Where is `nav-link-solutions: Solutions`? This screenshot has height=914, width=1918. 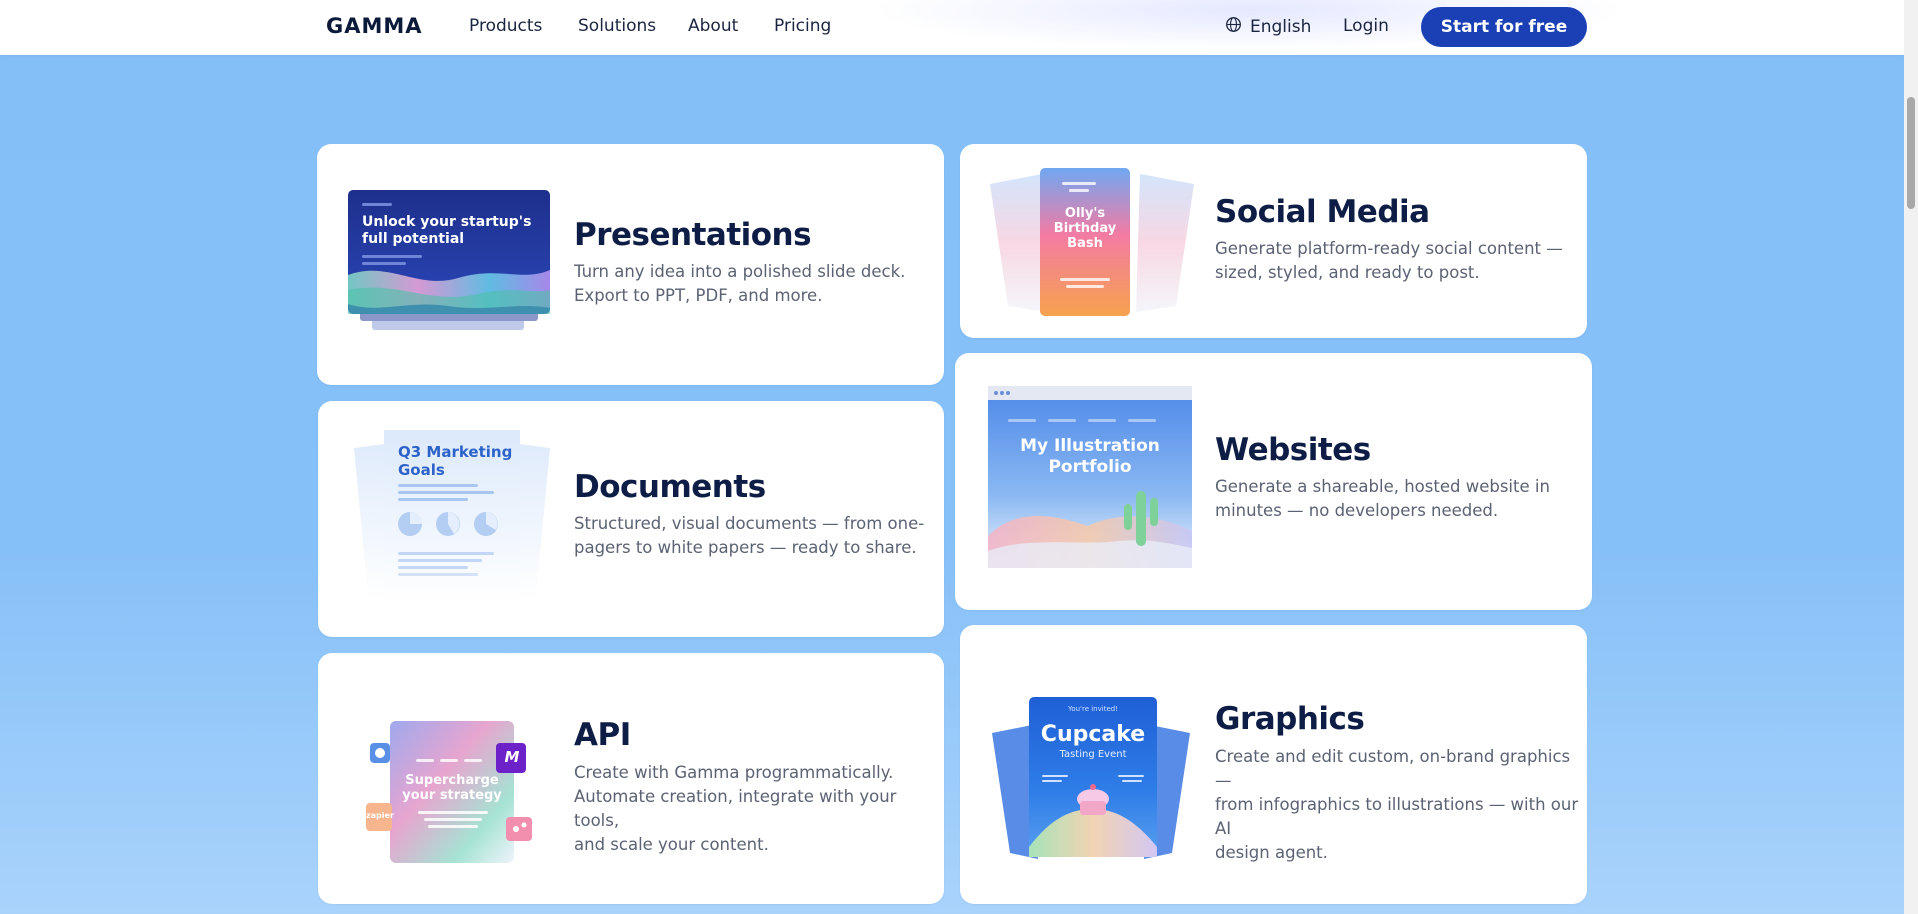
nav-link-solutions: Solutions is located at coordinates (617, 26).